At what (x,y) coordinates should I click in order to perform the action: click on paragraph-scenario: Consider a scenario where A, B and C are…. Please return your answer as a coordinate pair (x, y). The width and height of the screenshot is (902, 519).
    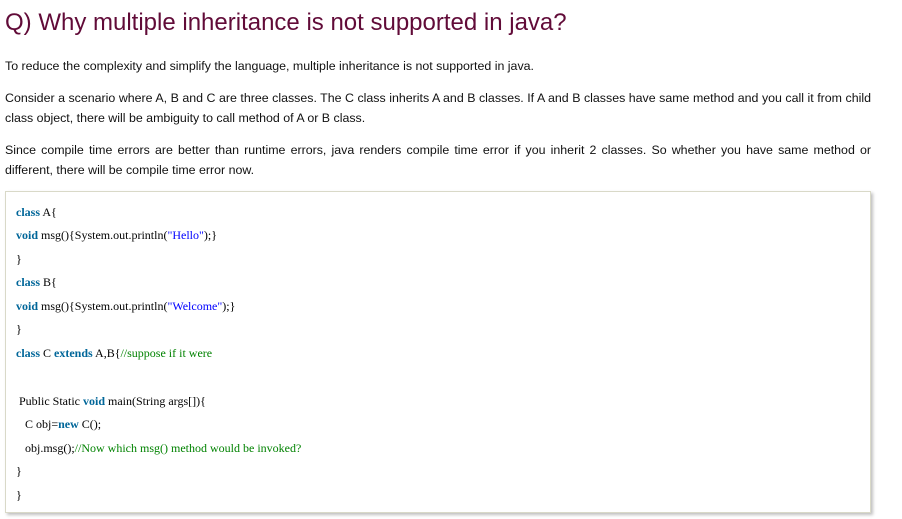
    Looking at the image, I should click on (438, 108).